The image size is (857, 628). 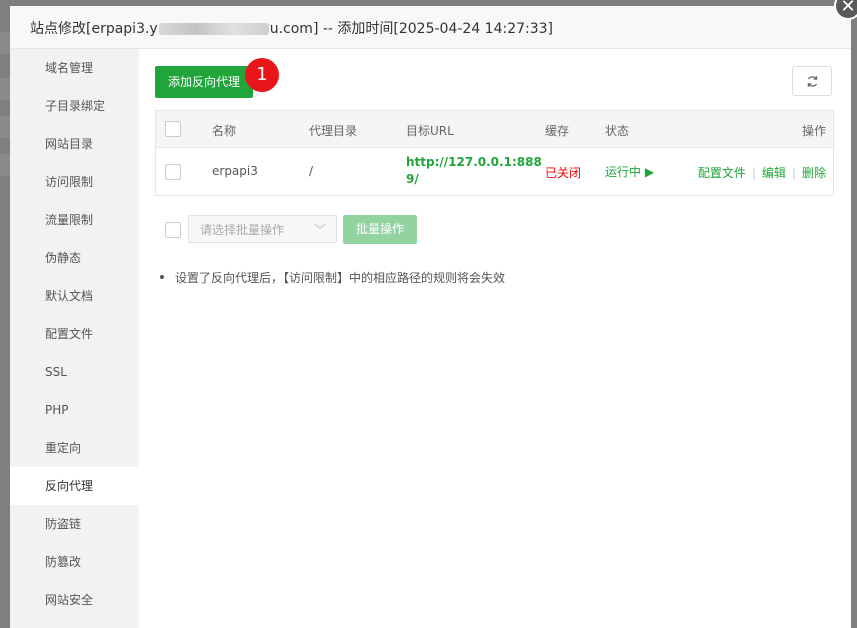 What do you see at coordinates (74, 486) in the screenshot?
I see `sidebar-item-reverse-proxy: 反向代理` at bounding box center [74, 486].